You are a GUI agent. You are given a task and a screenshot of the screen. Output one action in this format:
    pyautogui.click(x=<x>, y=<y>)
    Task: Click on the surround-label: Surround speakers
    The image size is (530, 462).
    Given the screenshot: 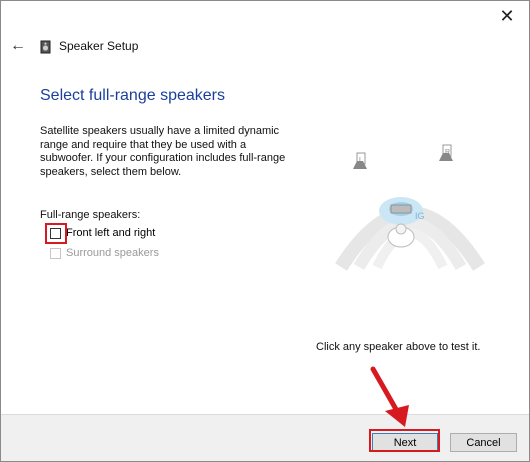 What is the action you would take?
    pyautogui.click(x=112, y=253)
    